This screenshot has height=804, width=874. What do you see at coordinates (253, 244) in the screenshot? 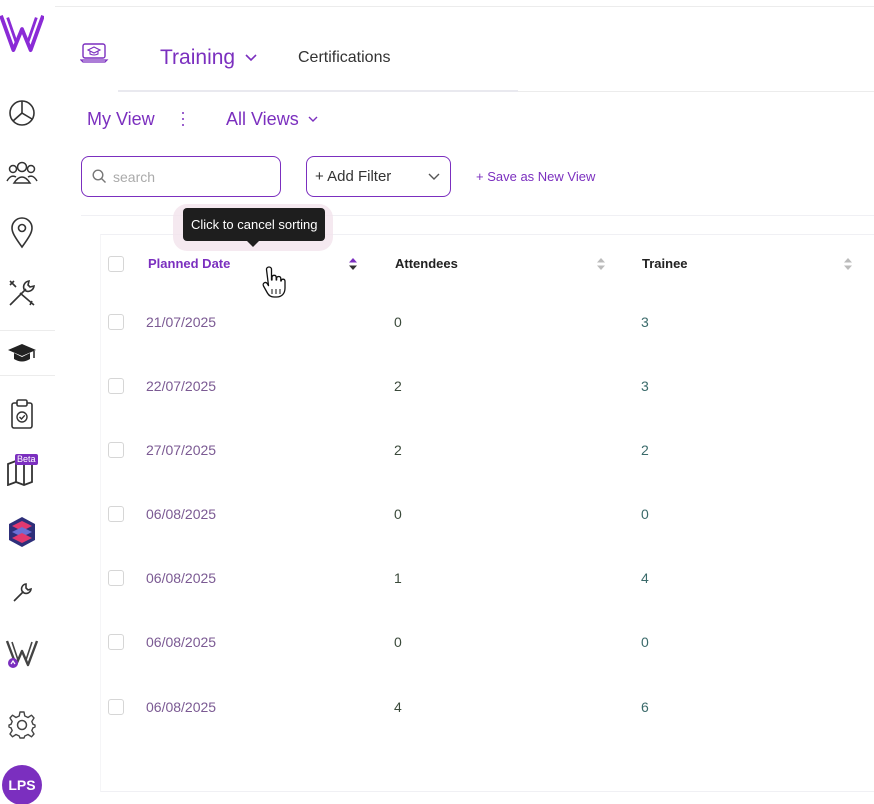
I see `tooltip-arrow` at bounding box center [253, 244].